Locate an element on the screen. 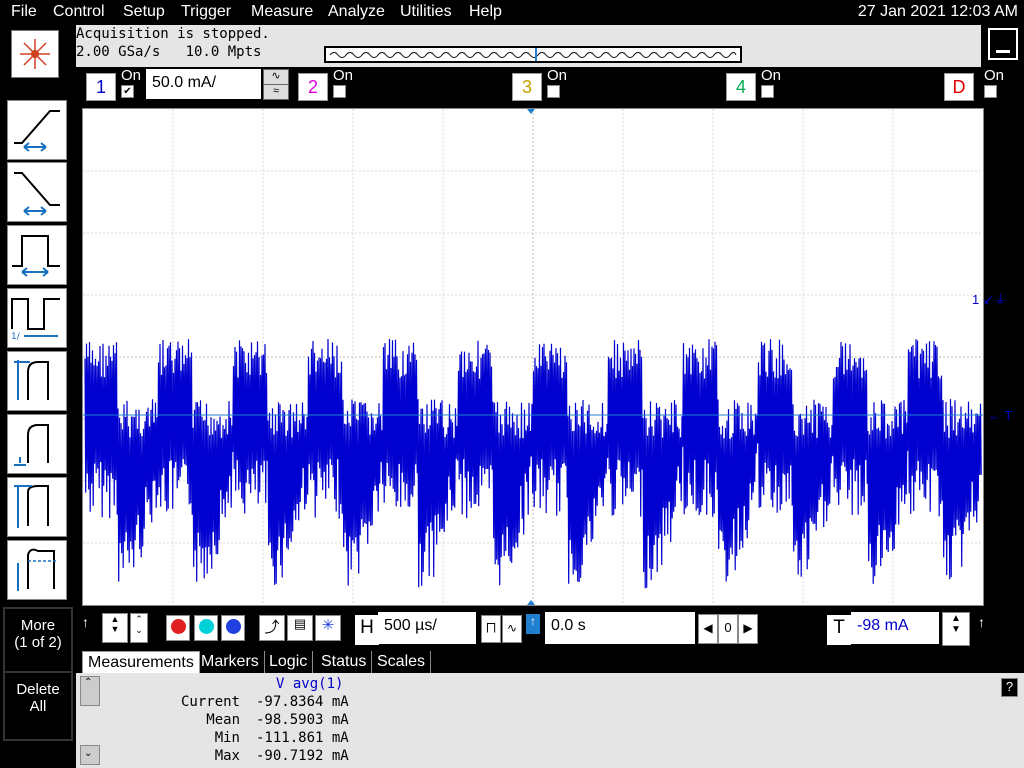 This screenshot has height=768, width=1024. single-icon is located at coordinates (206, 628).